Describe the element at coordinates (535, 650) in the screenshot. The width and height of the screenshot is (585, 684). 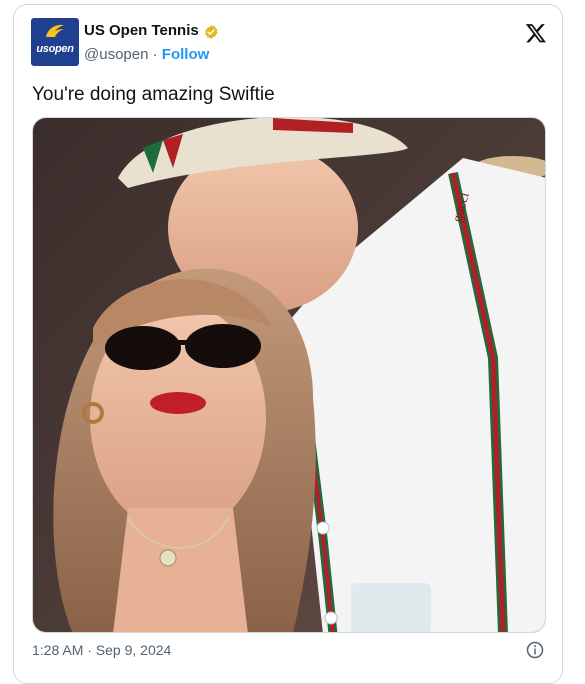
I see `info-icon` at that location.